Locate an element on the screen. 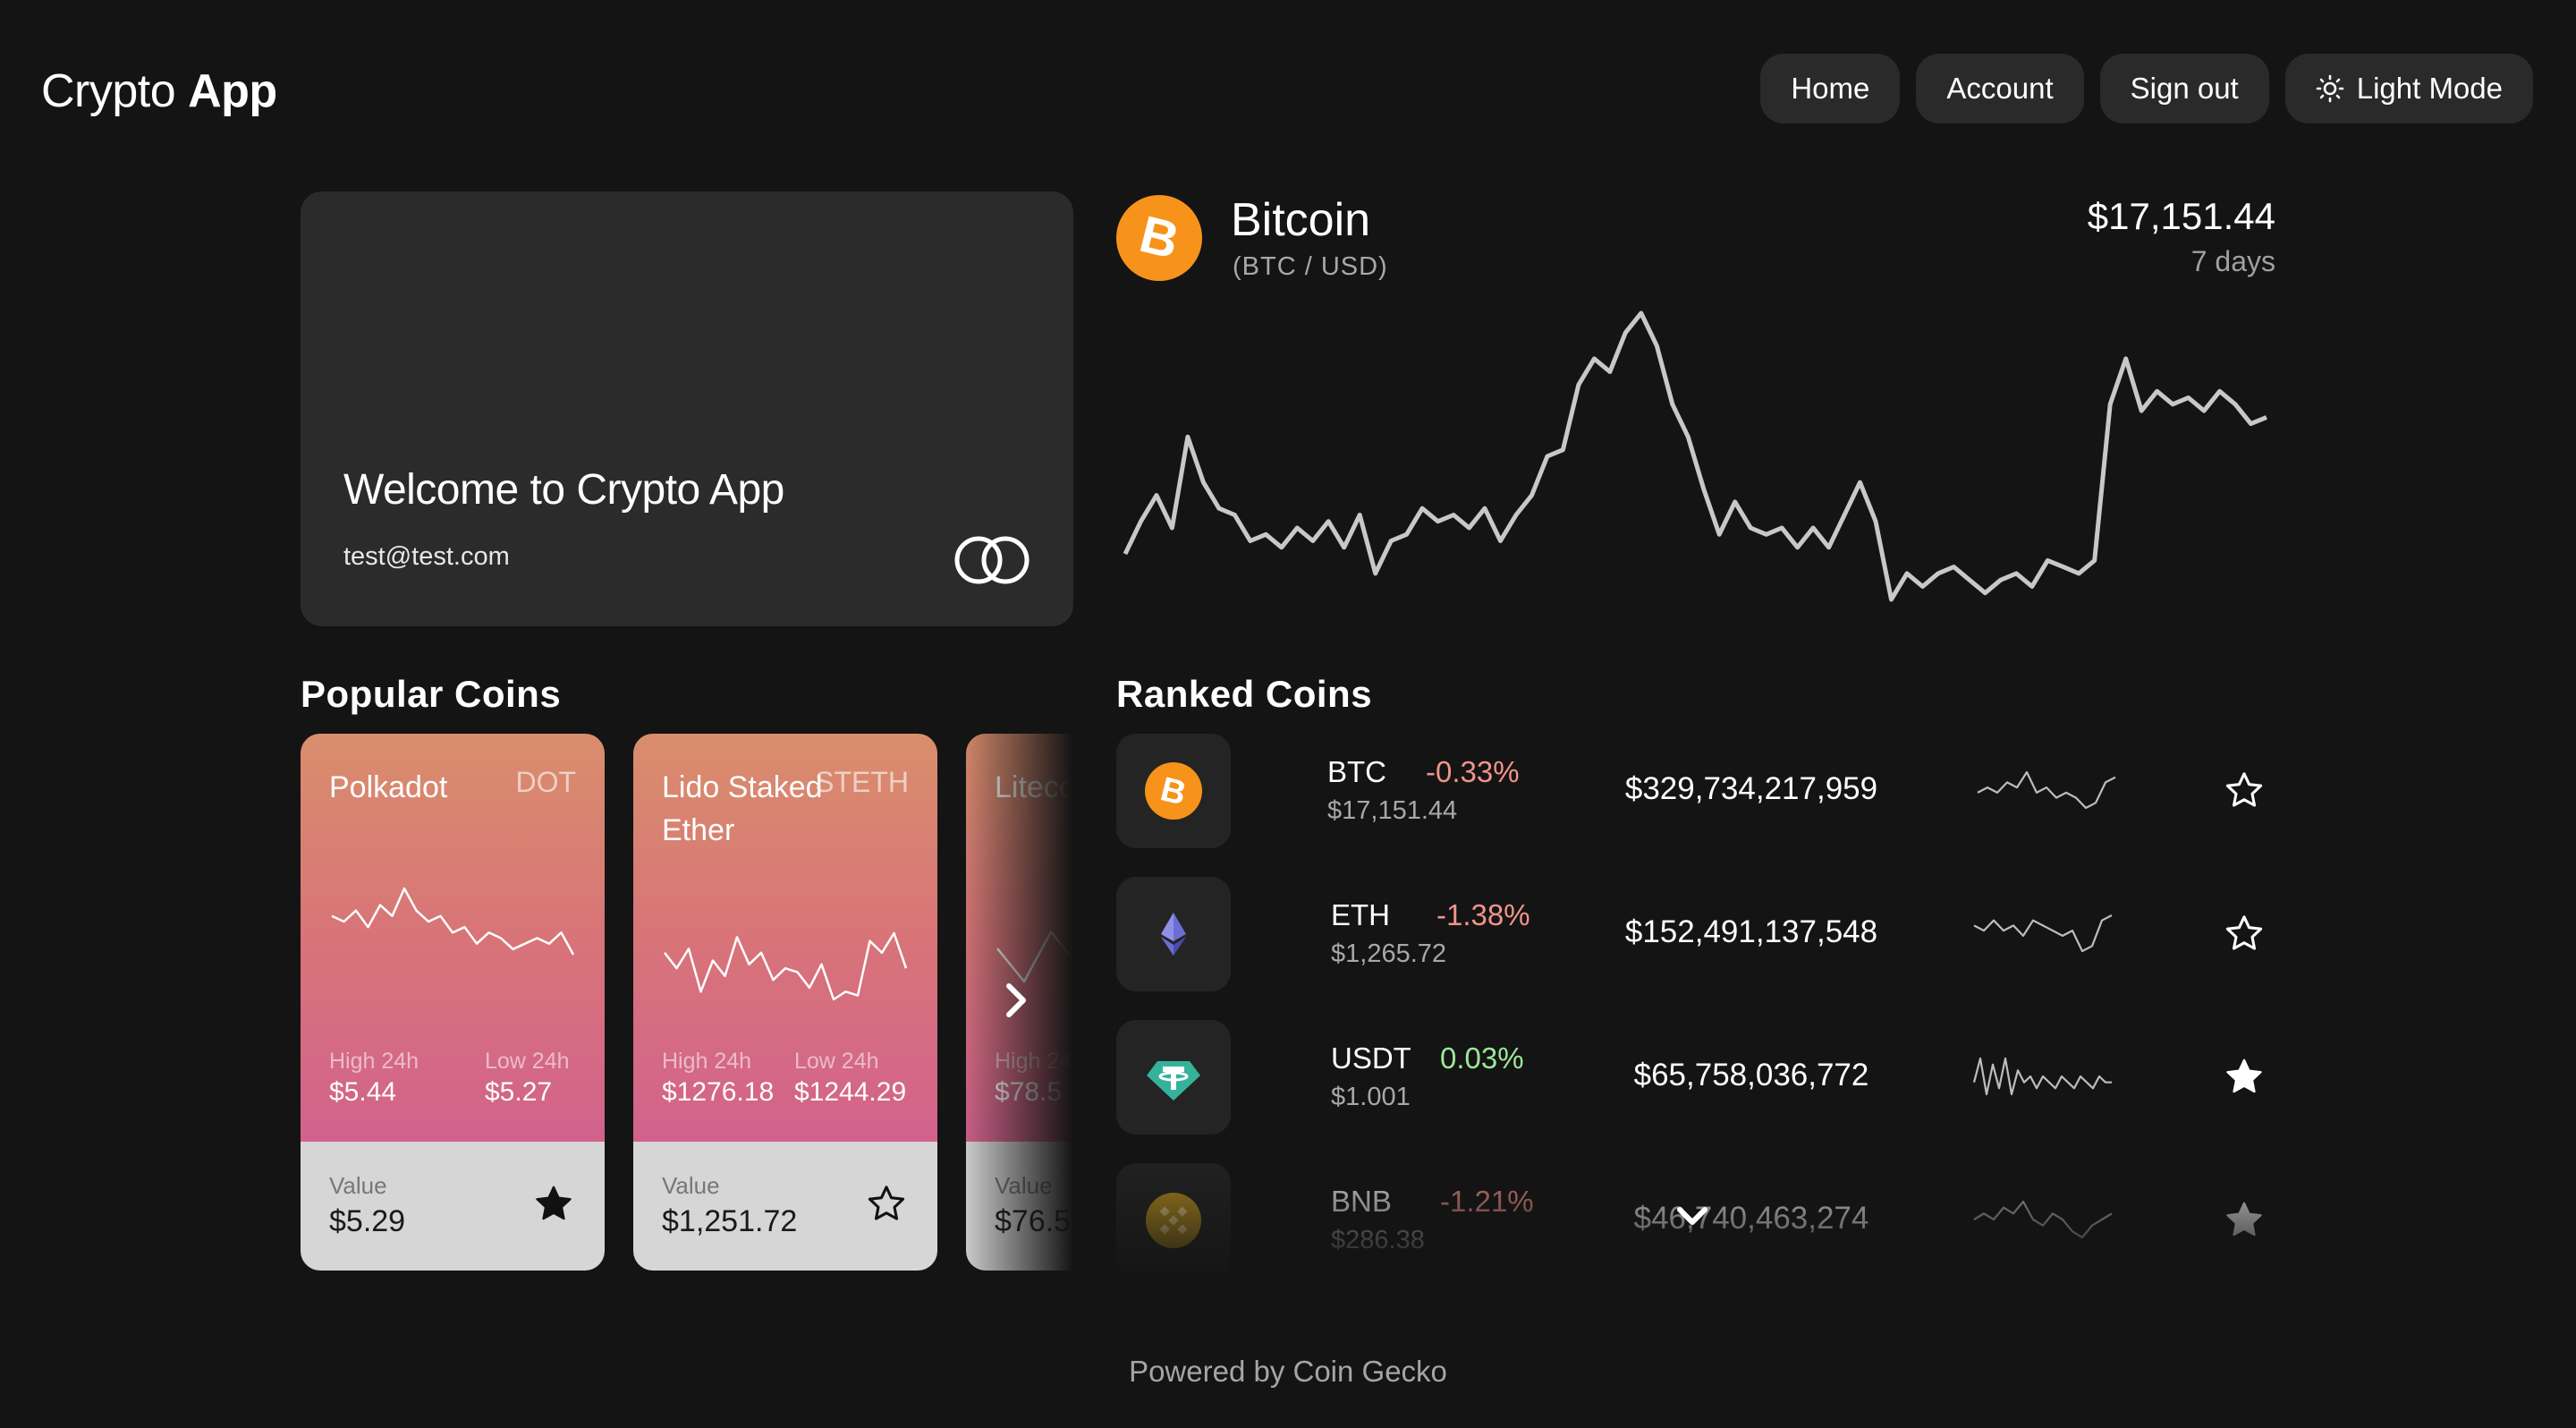 Image resolution: width=2576 pixels, height=1428 pixels. coin-value: $1,251.72 is located at coordinates (730, 1221).